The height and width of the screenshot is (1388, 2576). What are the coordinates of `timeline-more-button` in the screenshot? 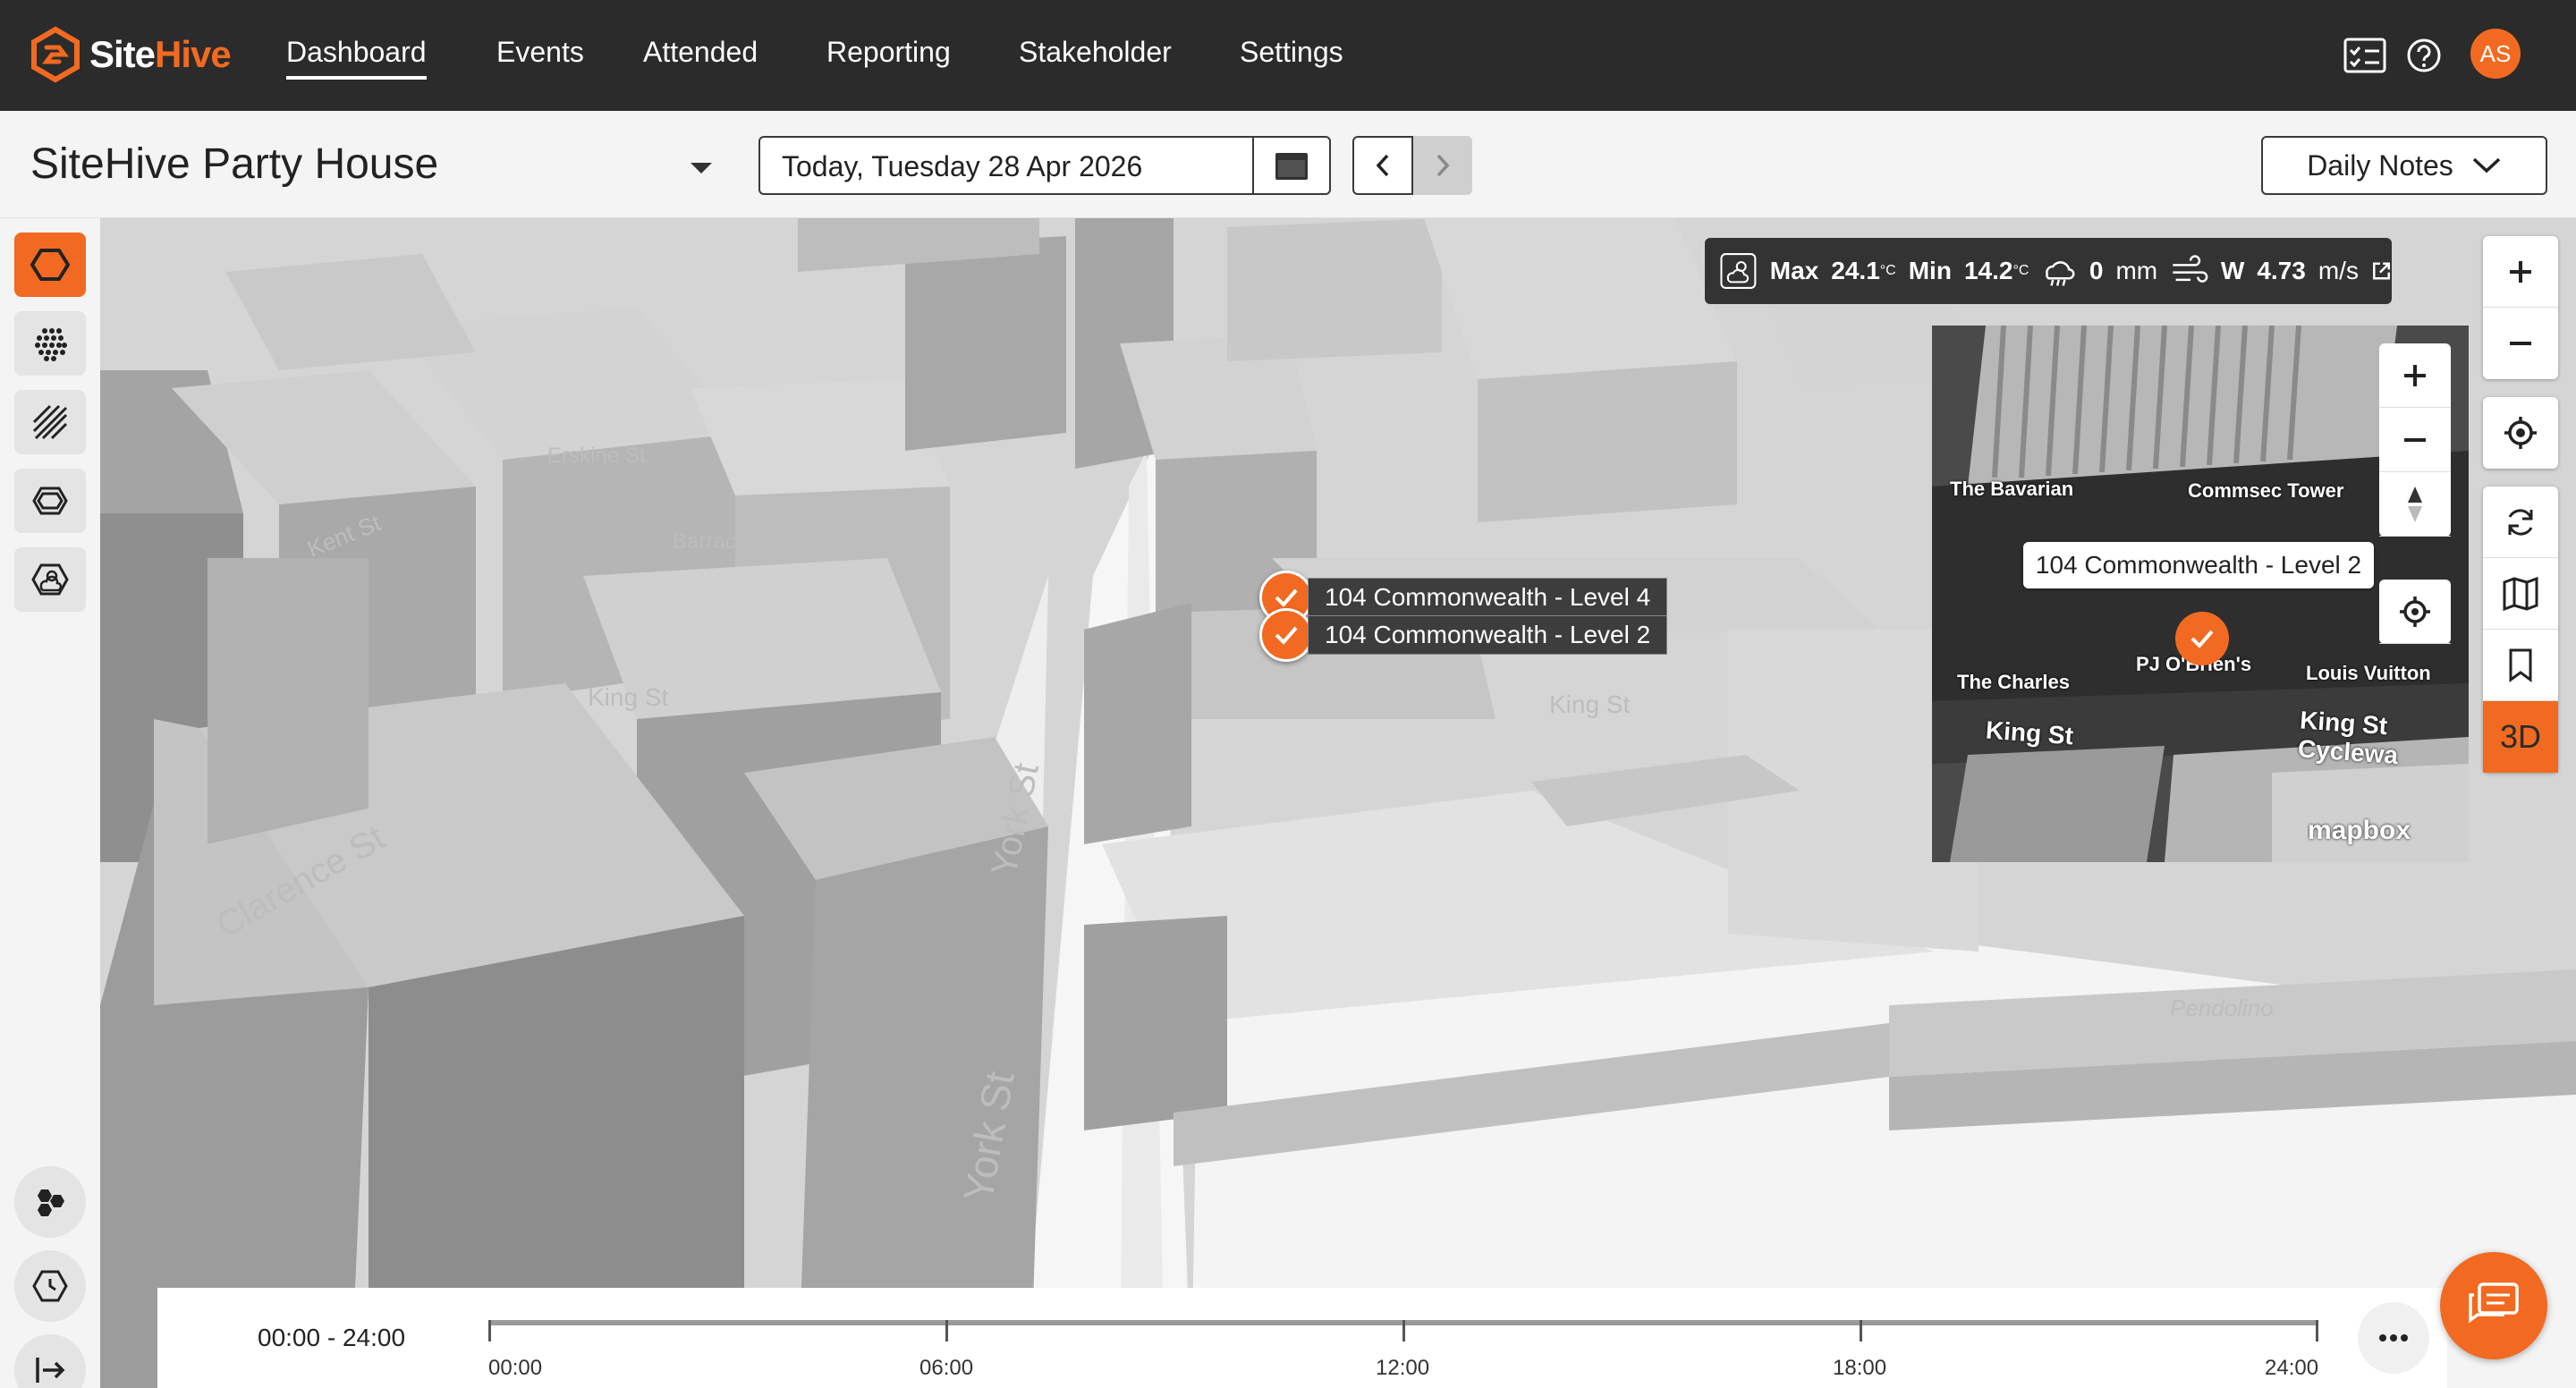 It's located at (2393, 1338).